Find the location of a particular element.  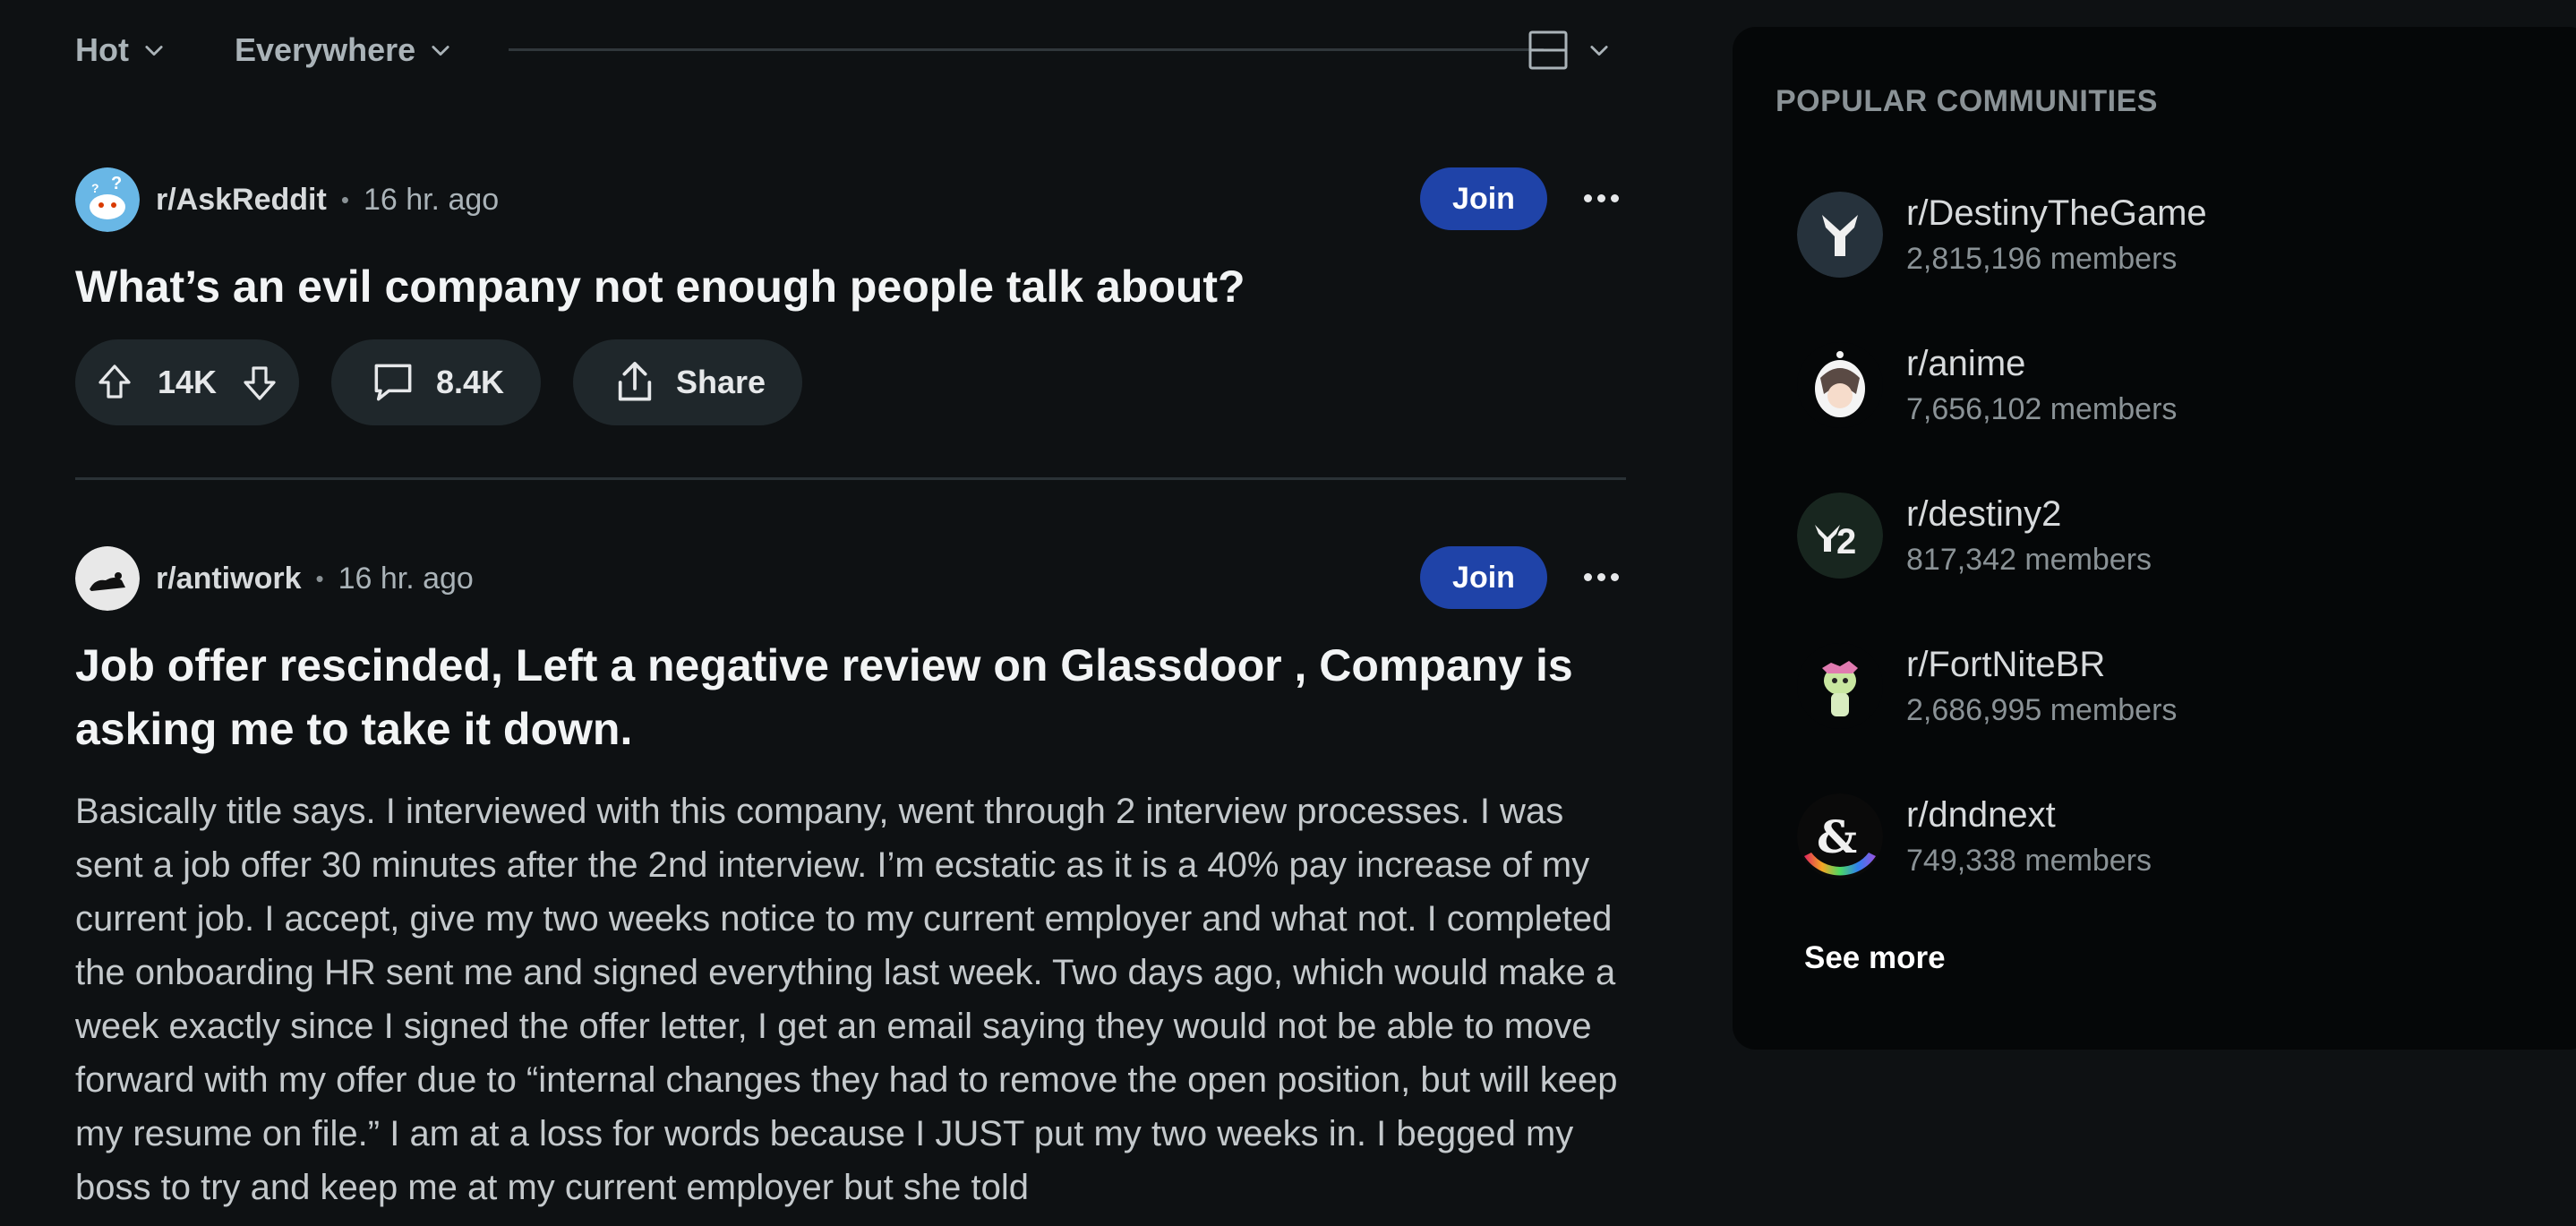

location-dropdown: Everywhere is located at coordinates (344, 50).